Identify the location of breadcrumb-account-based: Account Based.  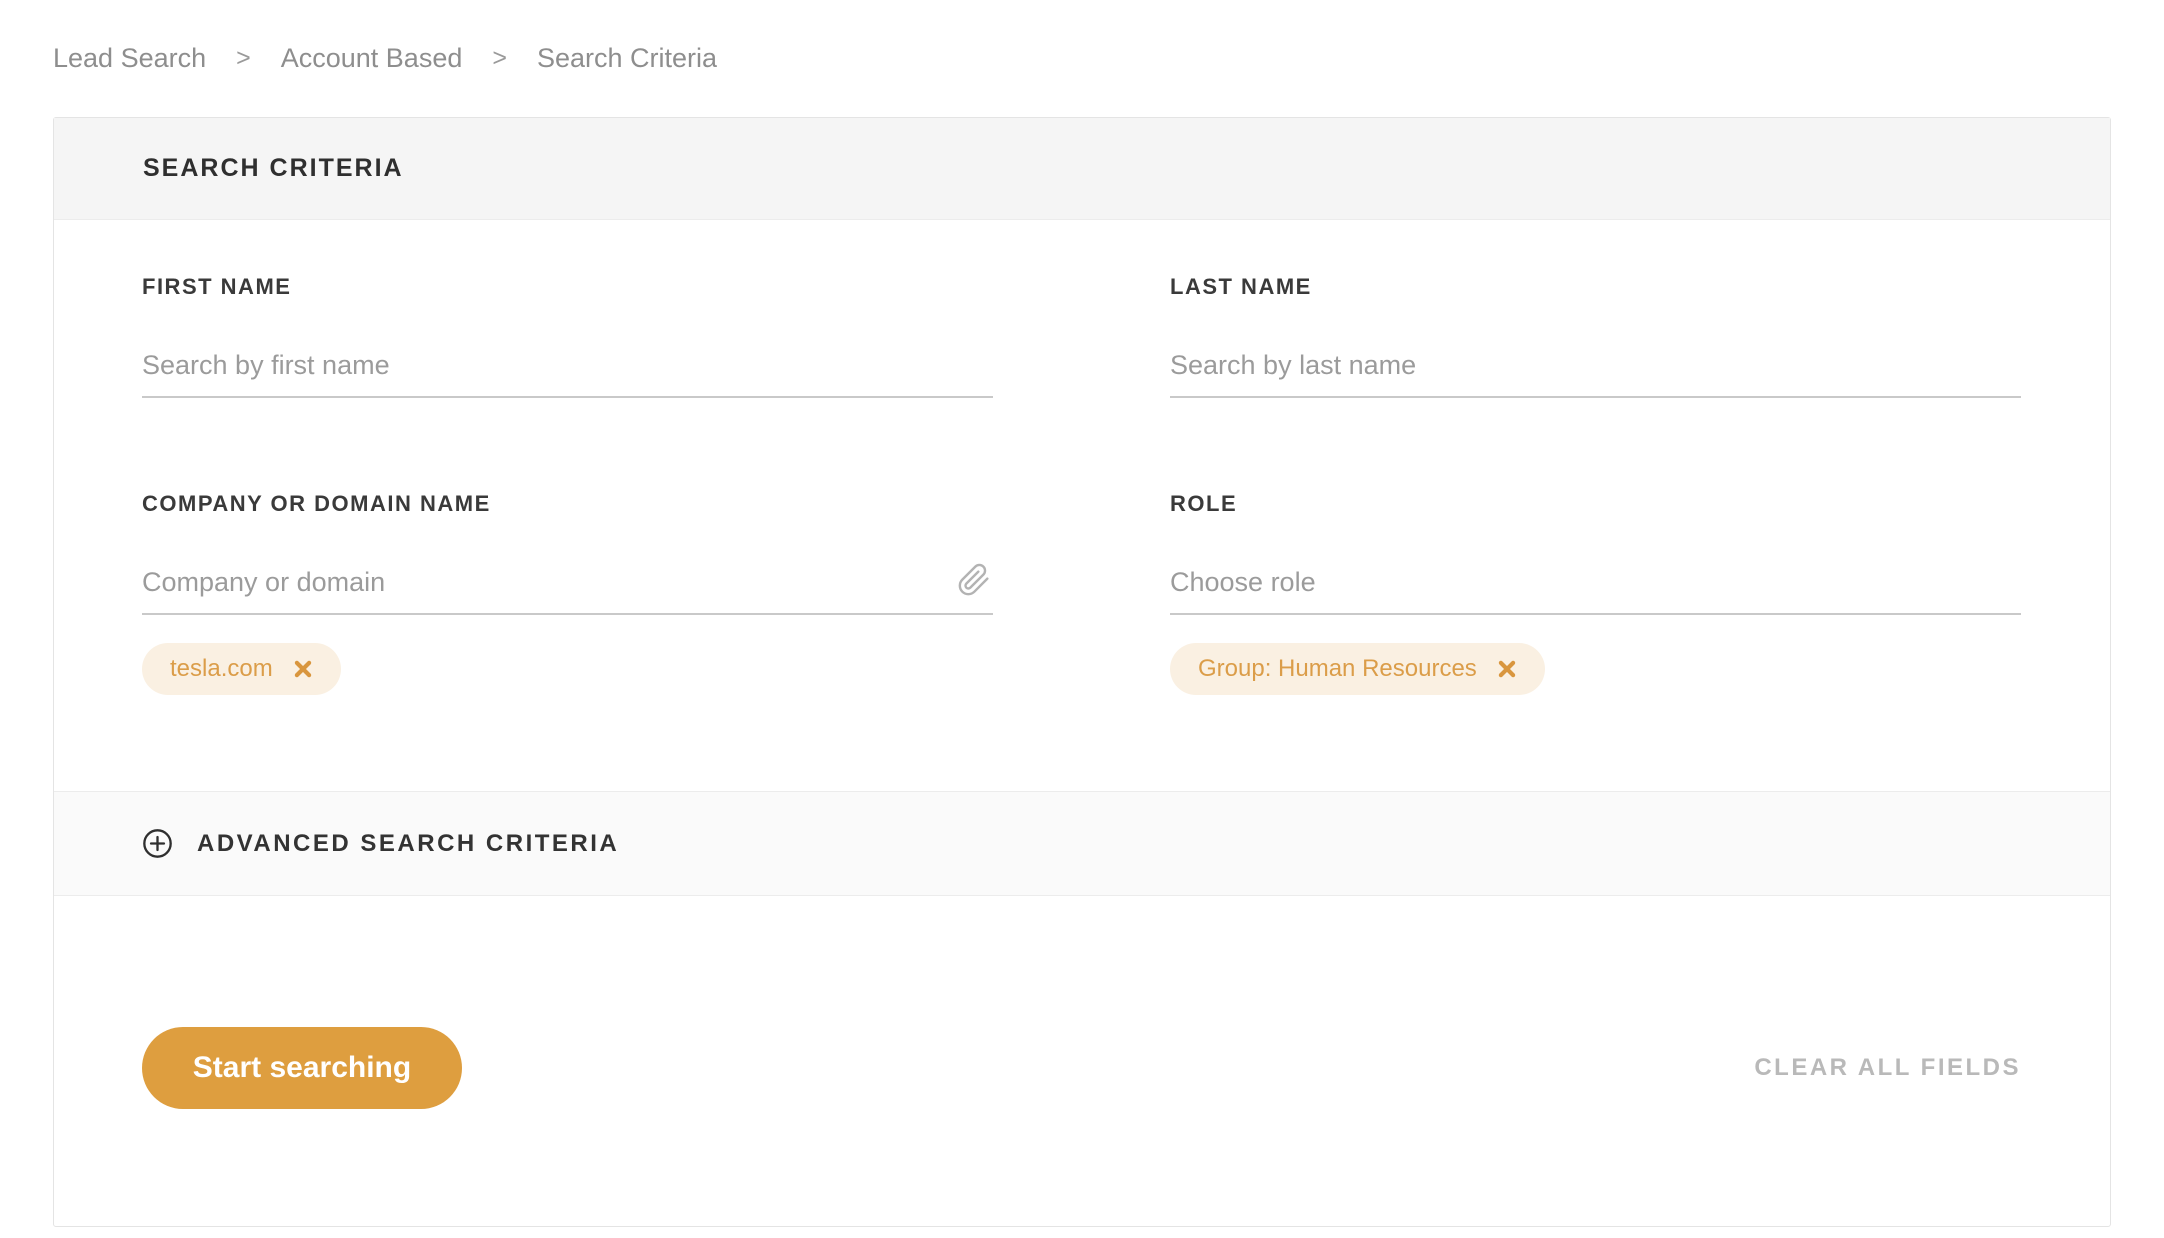
(372, 58).